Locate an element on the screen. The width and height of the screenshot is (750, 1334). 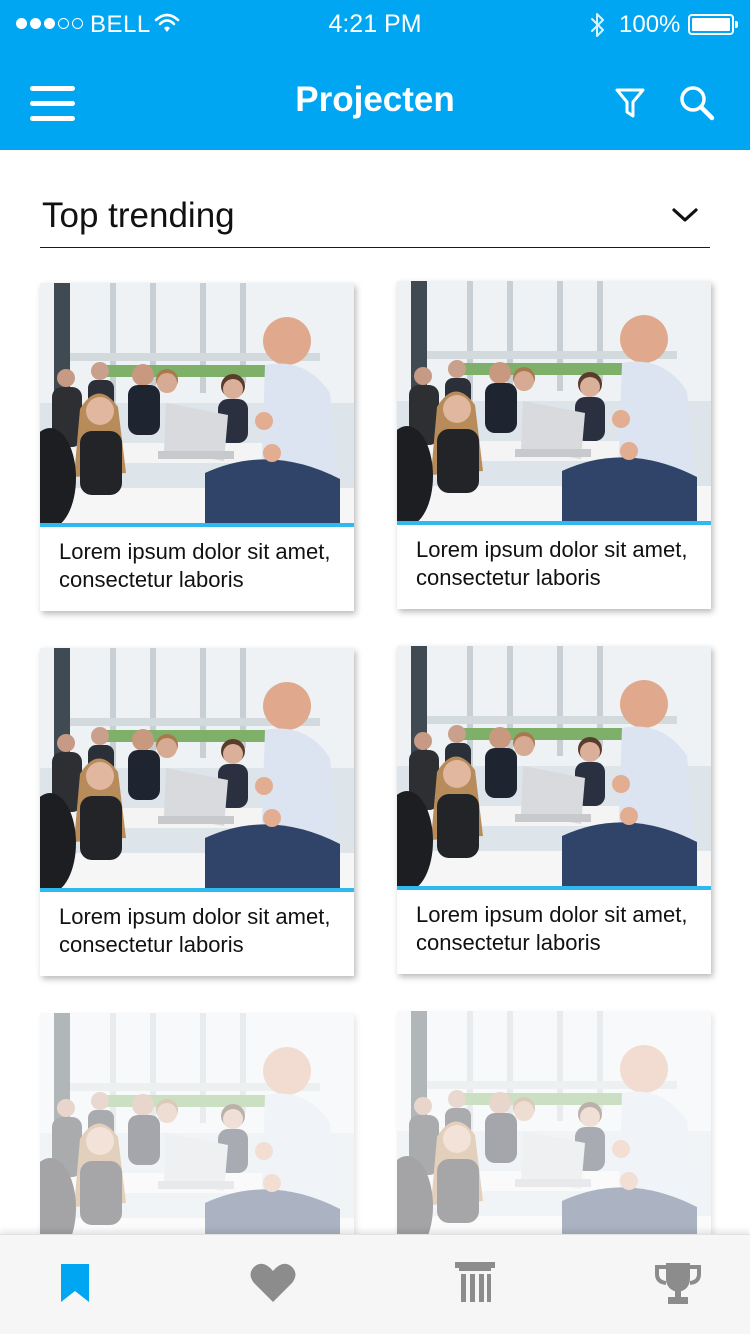
tab-institutions is located at coordinates (475, 1284).